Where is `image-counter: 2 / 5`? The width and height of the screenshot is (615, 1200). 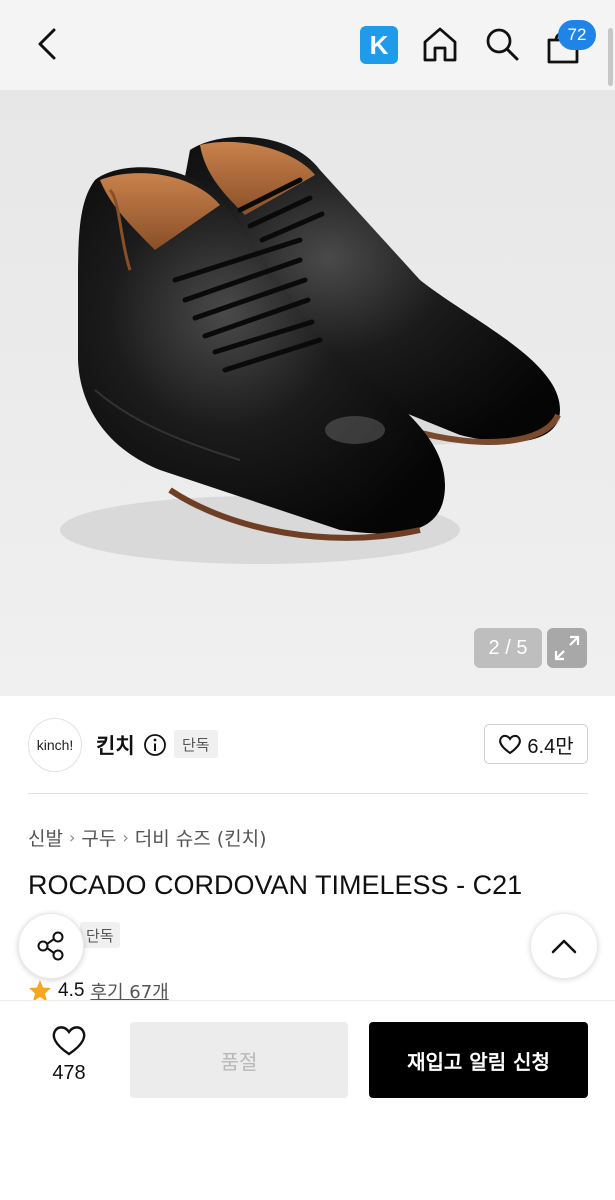 image-counter: 2 / 5 is located at coordinates (508, 648).